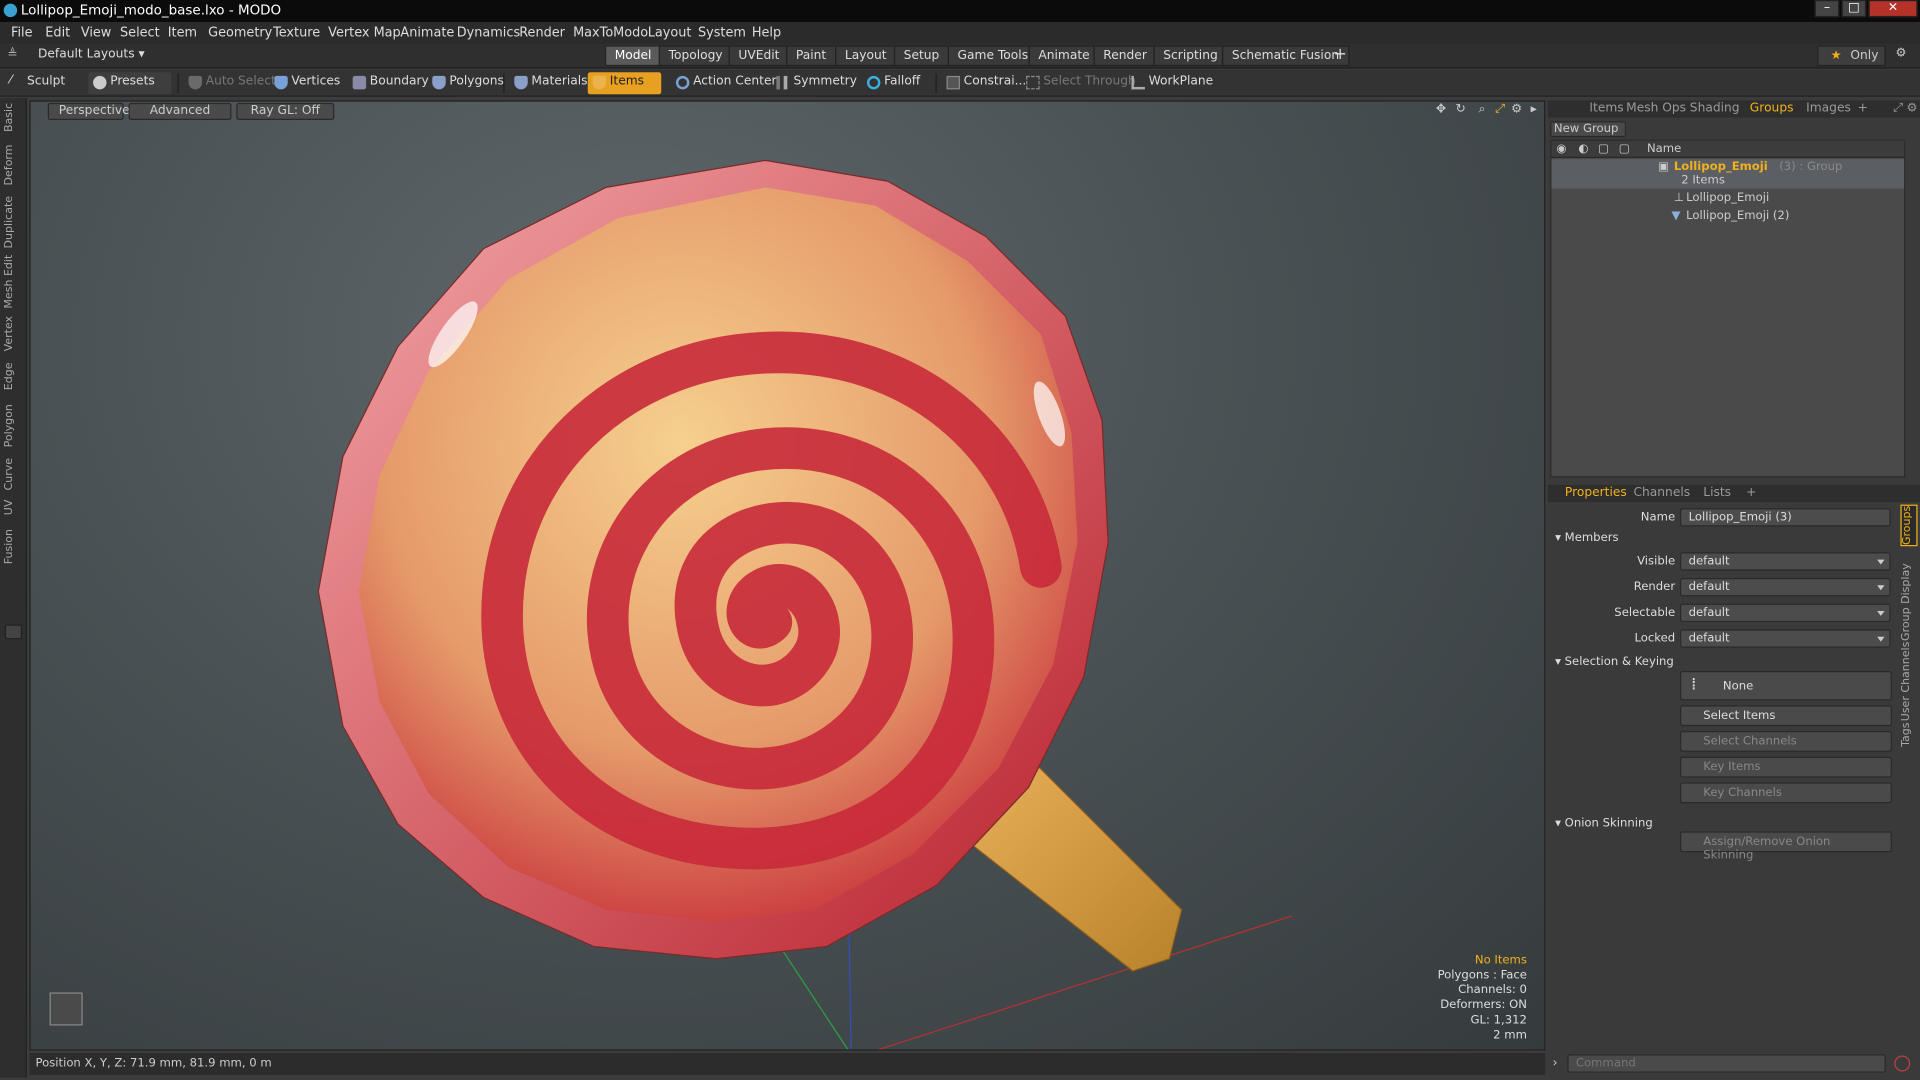  What do you see at coordinates (1785, 638) in the screenshot?
I see `locked-select: default` at bounding box center [1785, 638].